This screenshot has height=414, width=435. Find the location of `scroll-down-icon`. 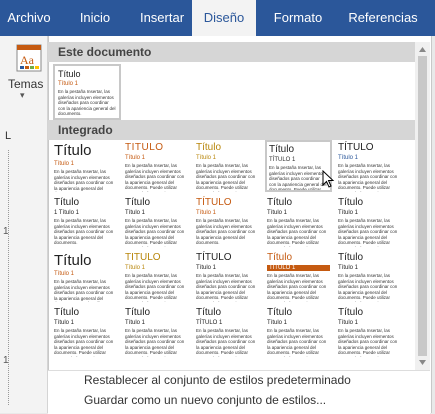

scroll-down-icon is located at coordinates (422, 362).